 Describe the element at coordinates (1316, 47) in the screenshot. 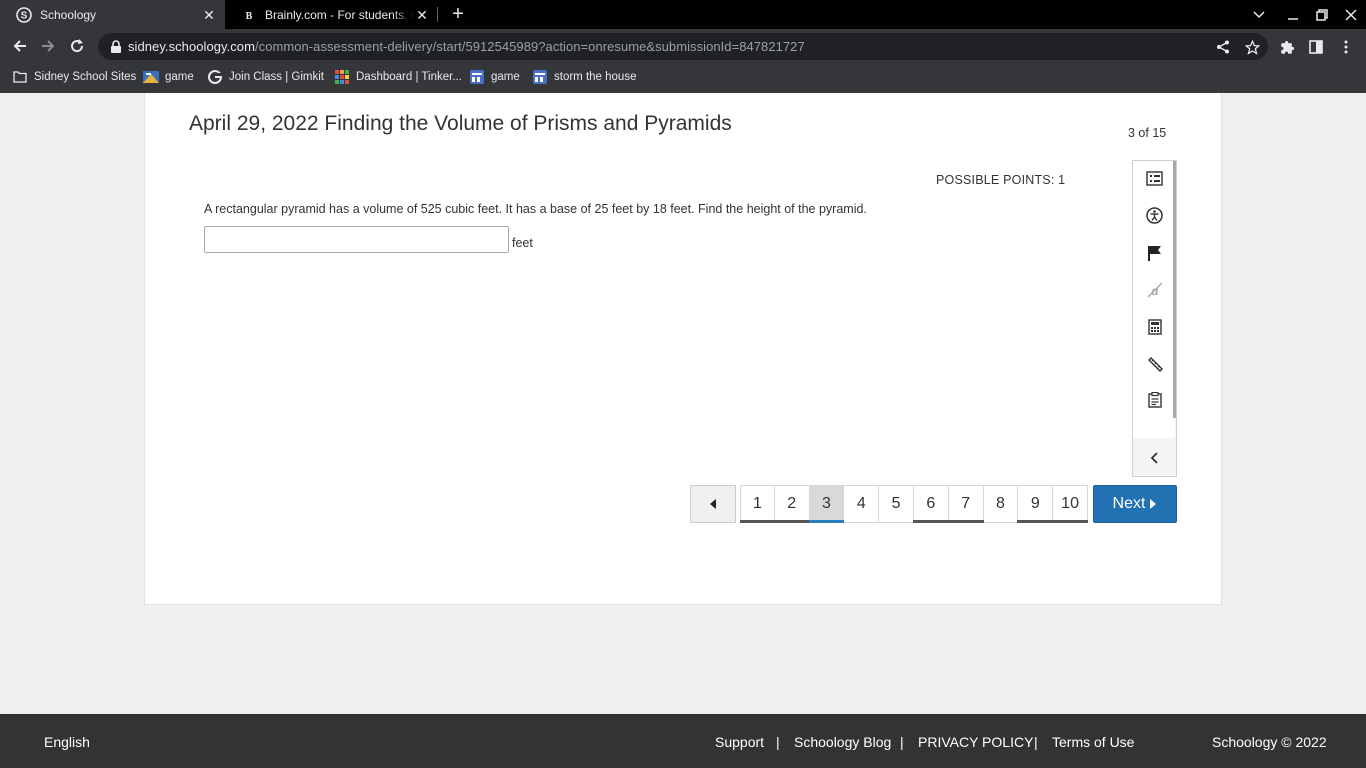

I see `side-panel-icon` at that location.